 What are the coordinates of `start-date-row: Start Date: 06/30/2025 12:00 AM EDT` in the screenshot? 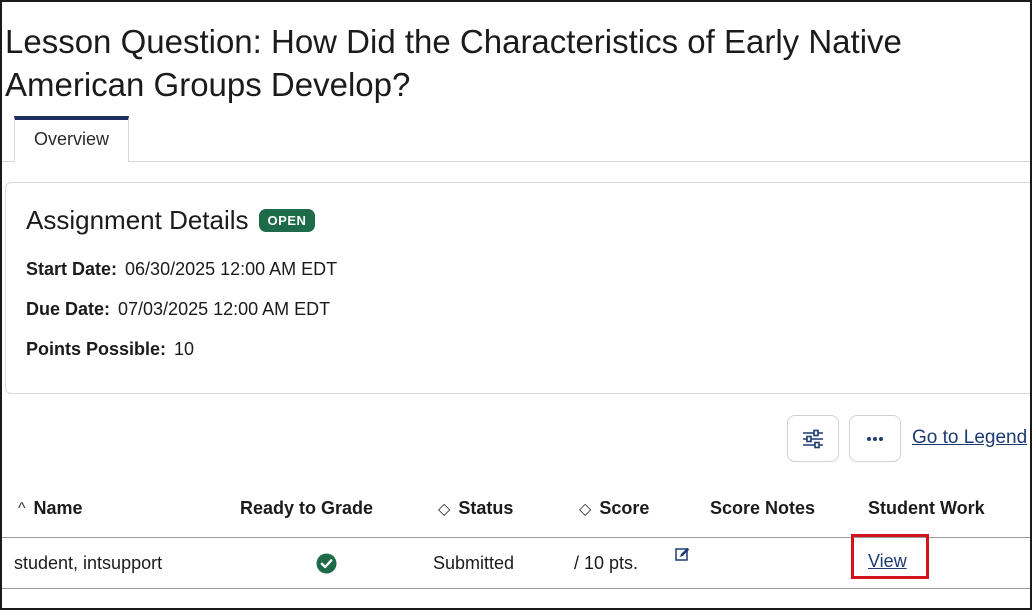 It's located at (181, 269).